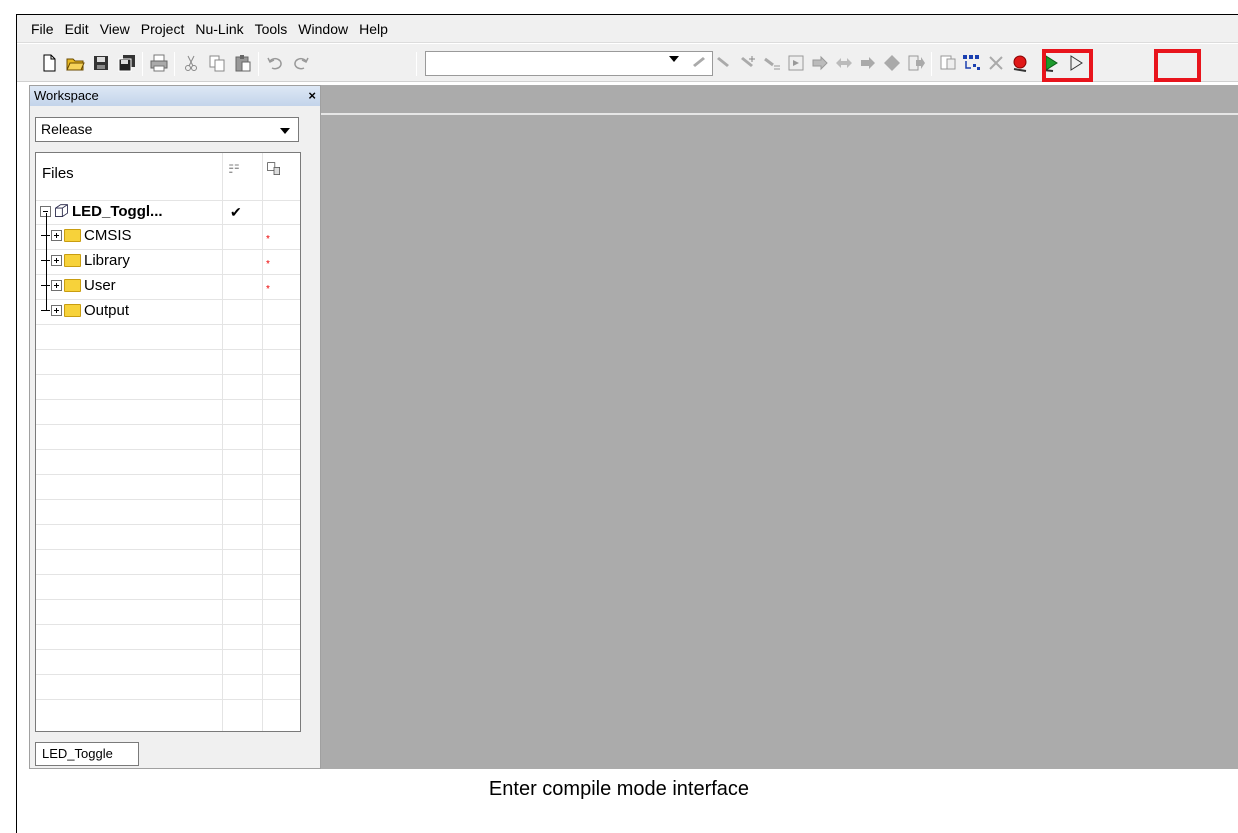 The height and width of the screenshot is (833, 1238). I want to click on workspace-title: Workspace, so click(175, 96).